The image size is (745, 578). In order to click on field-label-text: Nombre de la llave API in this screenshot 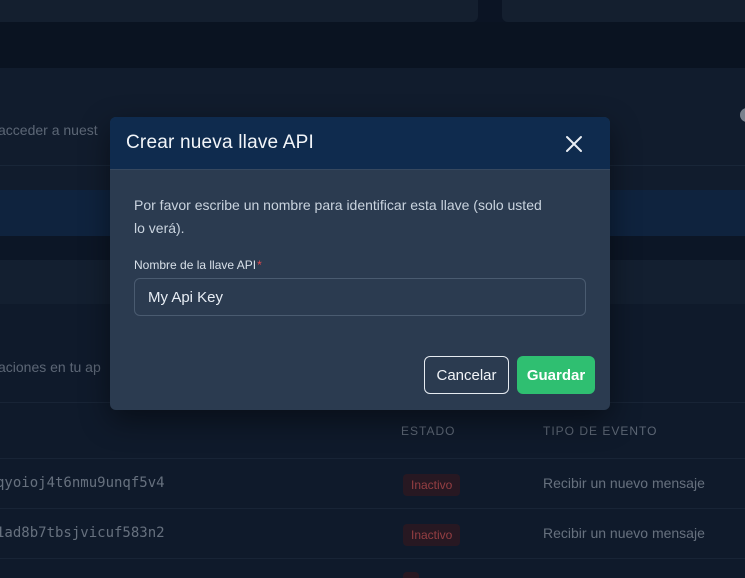, I will do `click(195, 265)`.